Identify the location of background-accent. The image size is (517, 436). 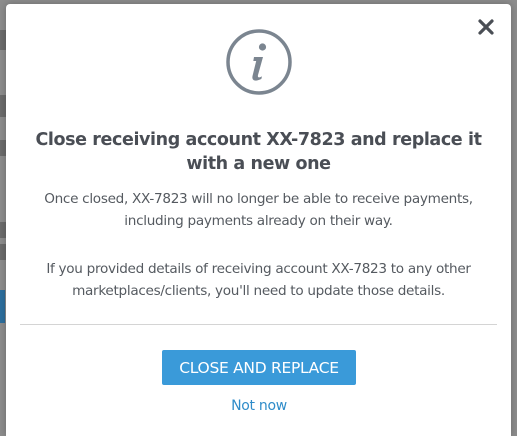
(2, 306).